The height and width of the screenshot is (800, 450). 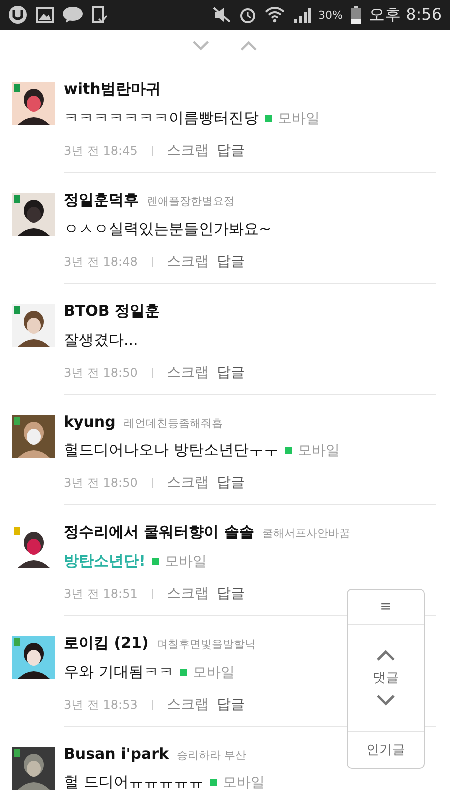 What do you see at coordinates (306, 533) in the screenshot?
I see `author-nickname: 쿨해서프사안바꿈` at bounding box center [306, 533].